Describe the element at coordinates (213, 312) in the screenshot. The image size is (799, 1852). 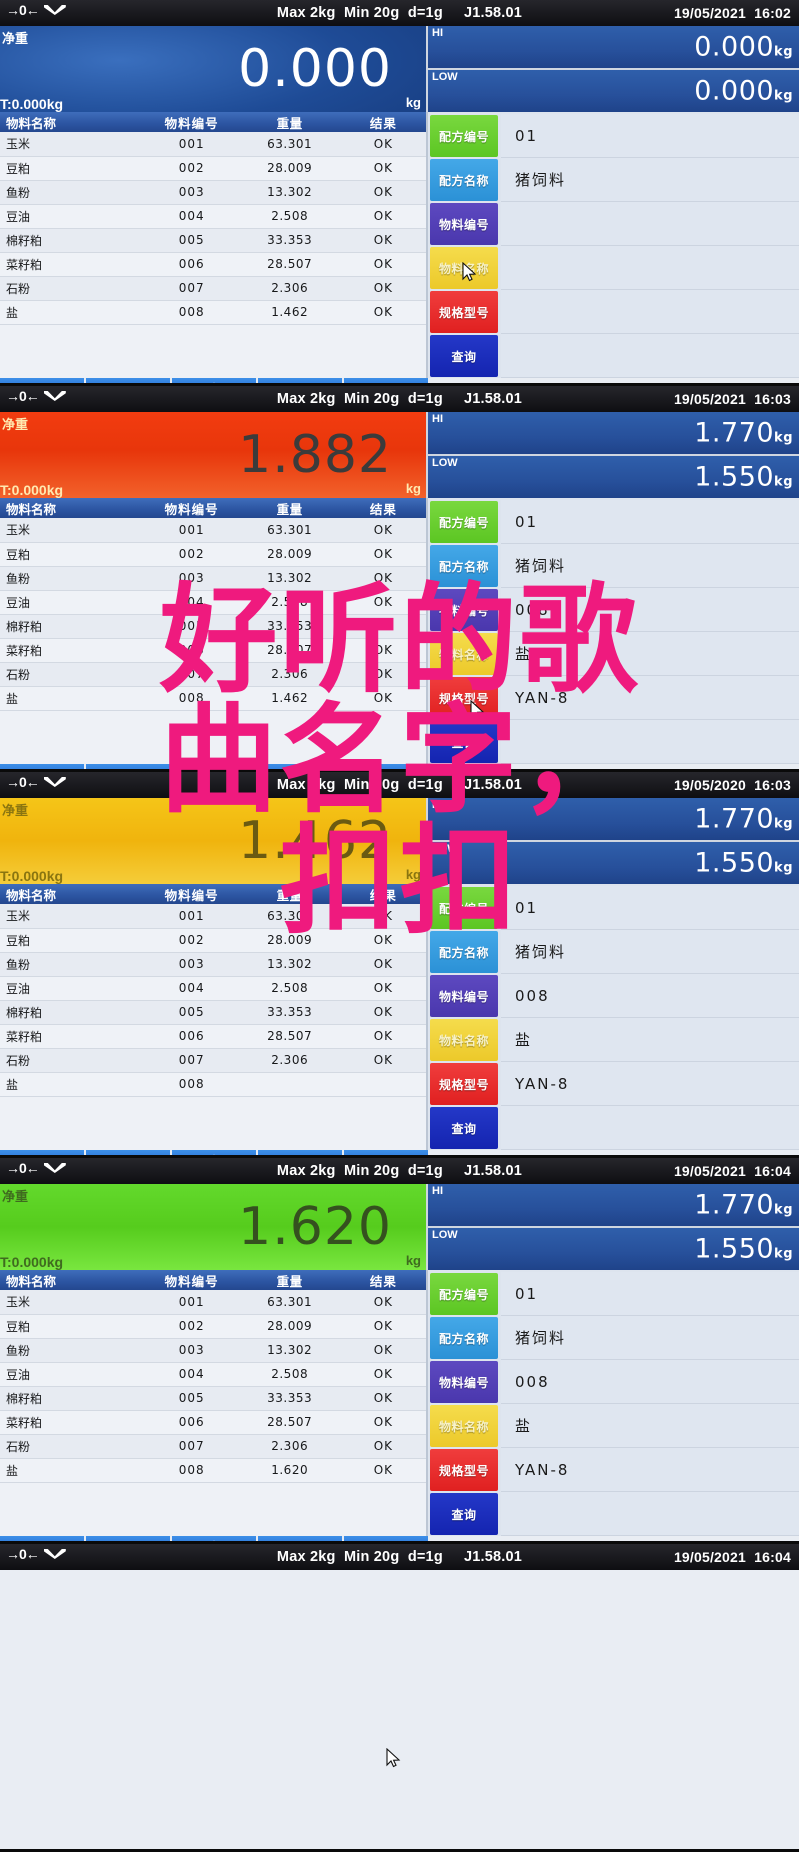
I see `table-row: 盐 008 1.462 OK` at that location.